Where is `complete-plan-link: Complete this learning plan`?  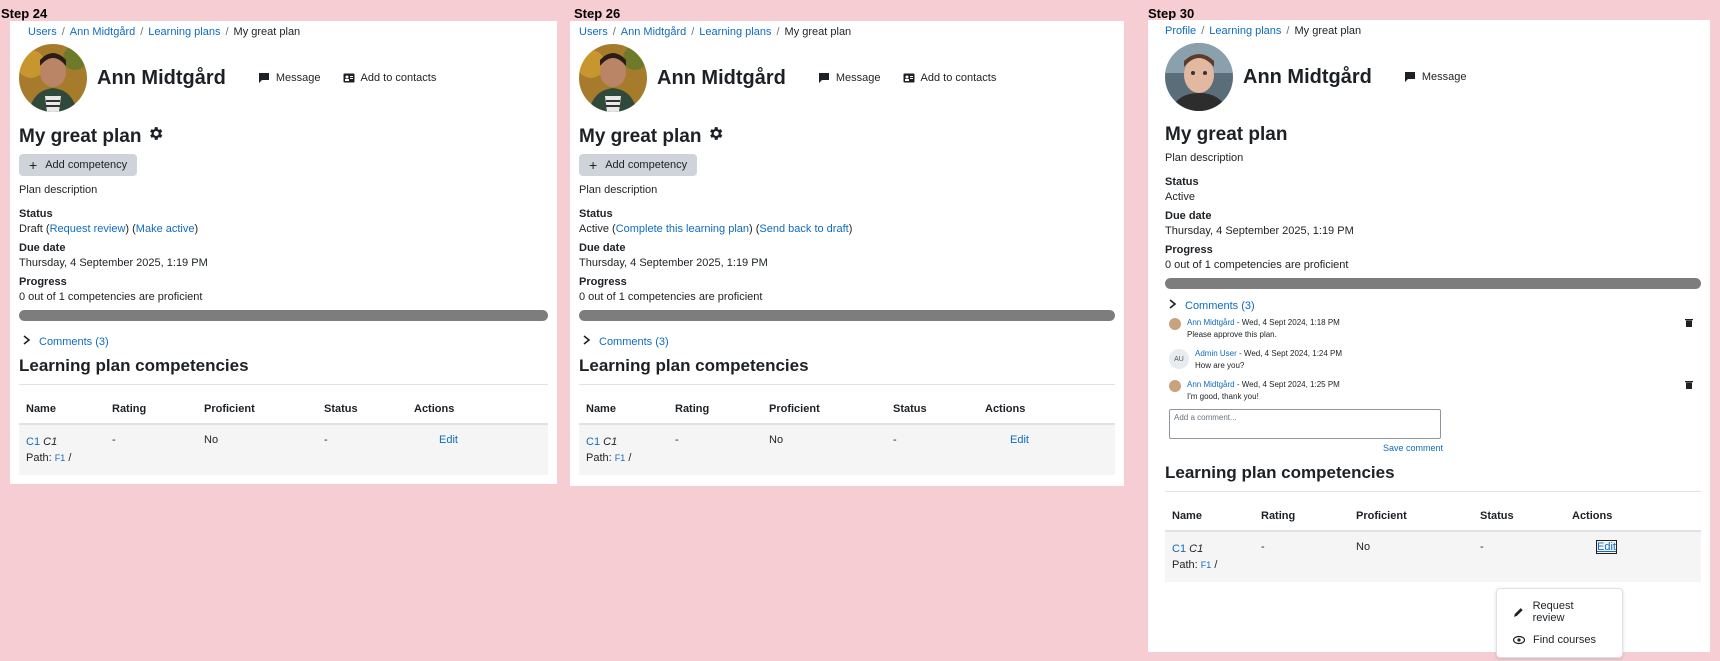 complete-plan-link: Complete this learning plan is located at coordinates (682, 229).